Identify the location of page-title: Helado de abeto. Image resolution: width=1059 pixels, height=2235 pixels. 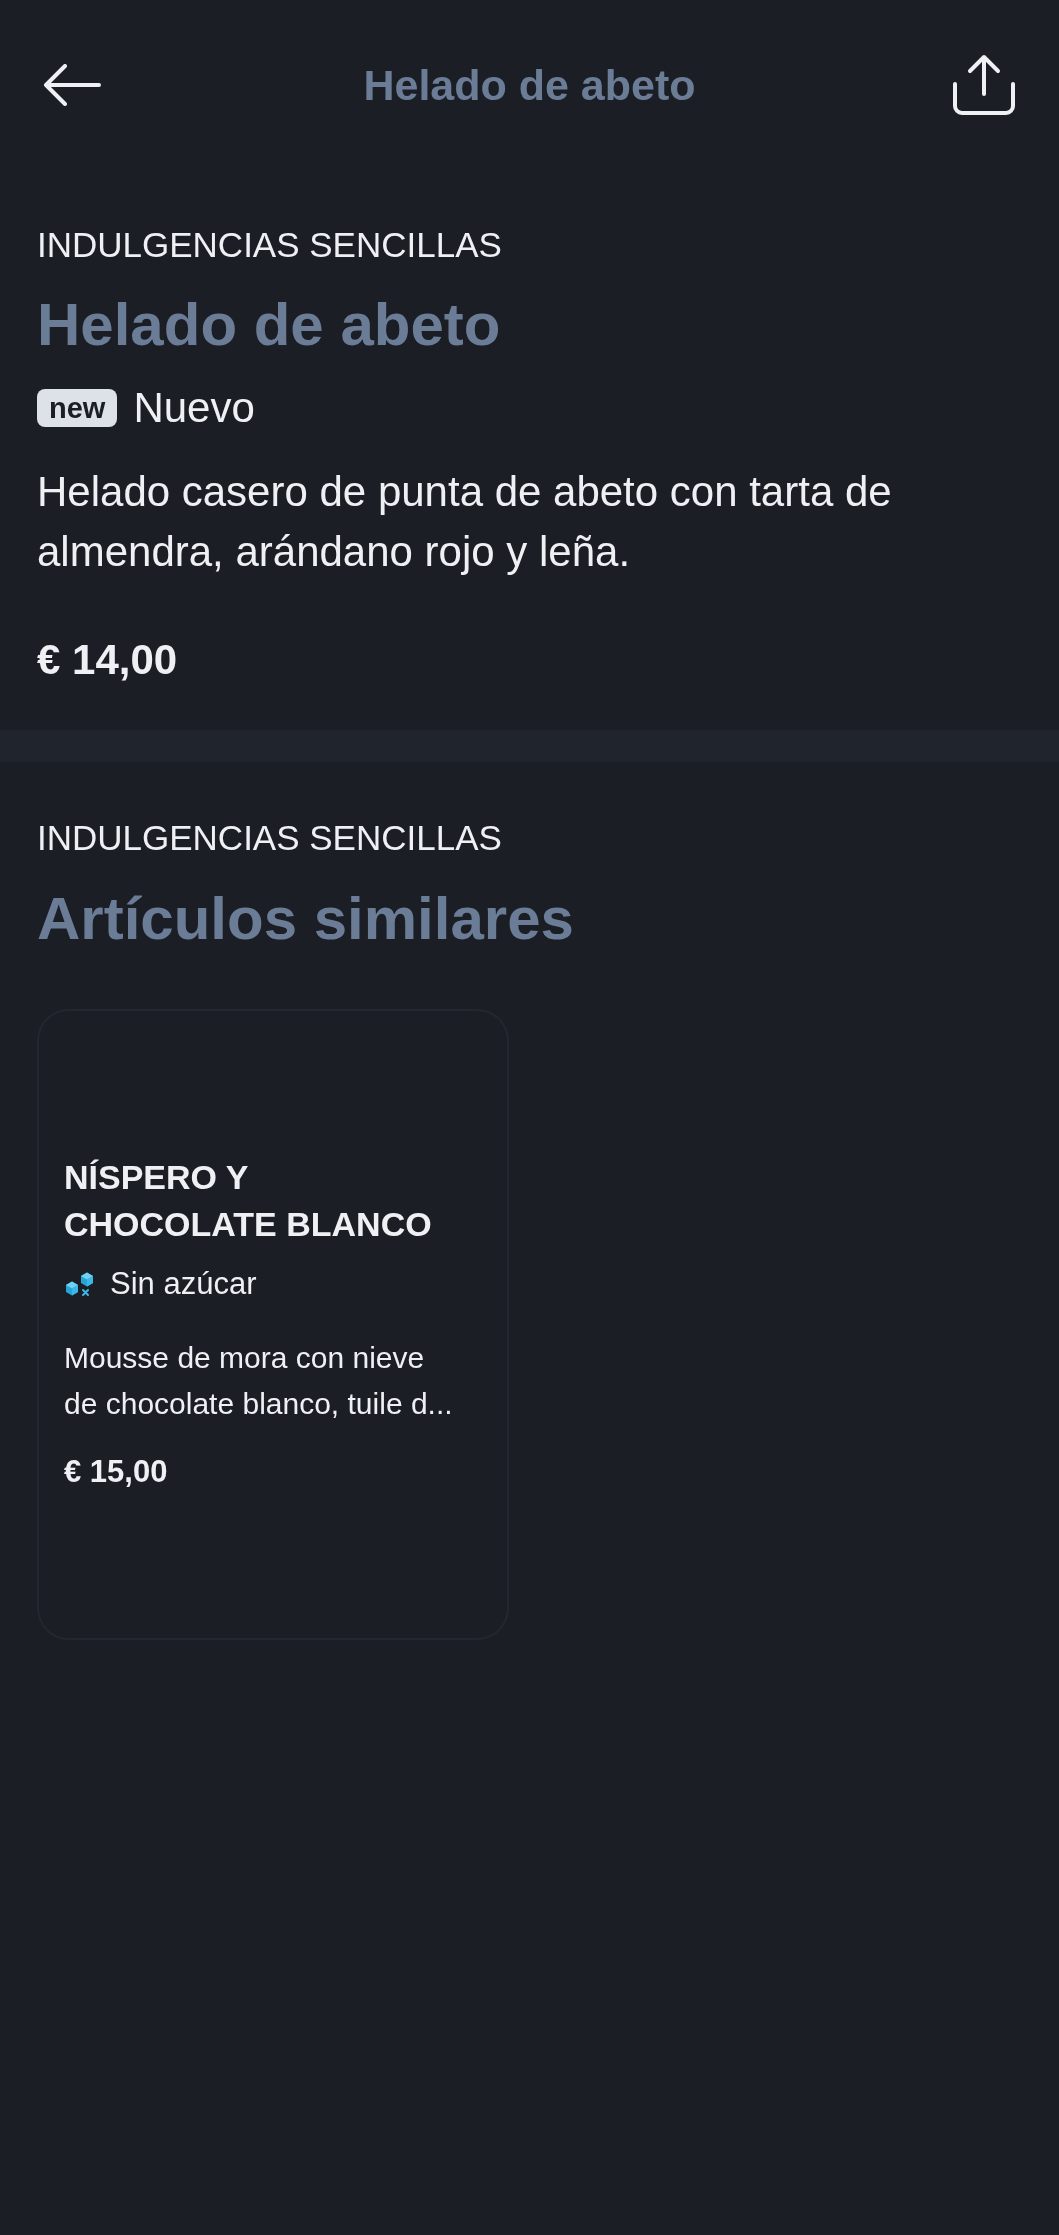
(529, 85).